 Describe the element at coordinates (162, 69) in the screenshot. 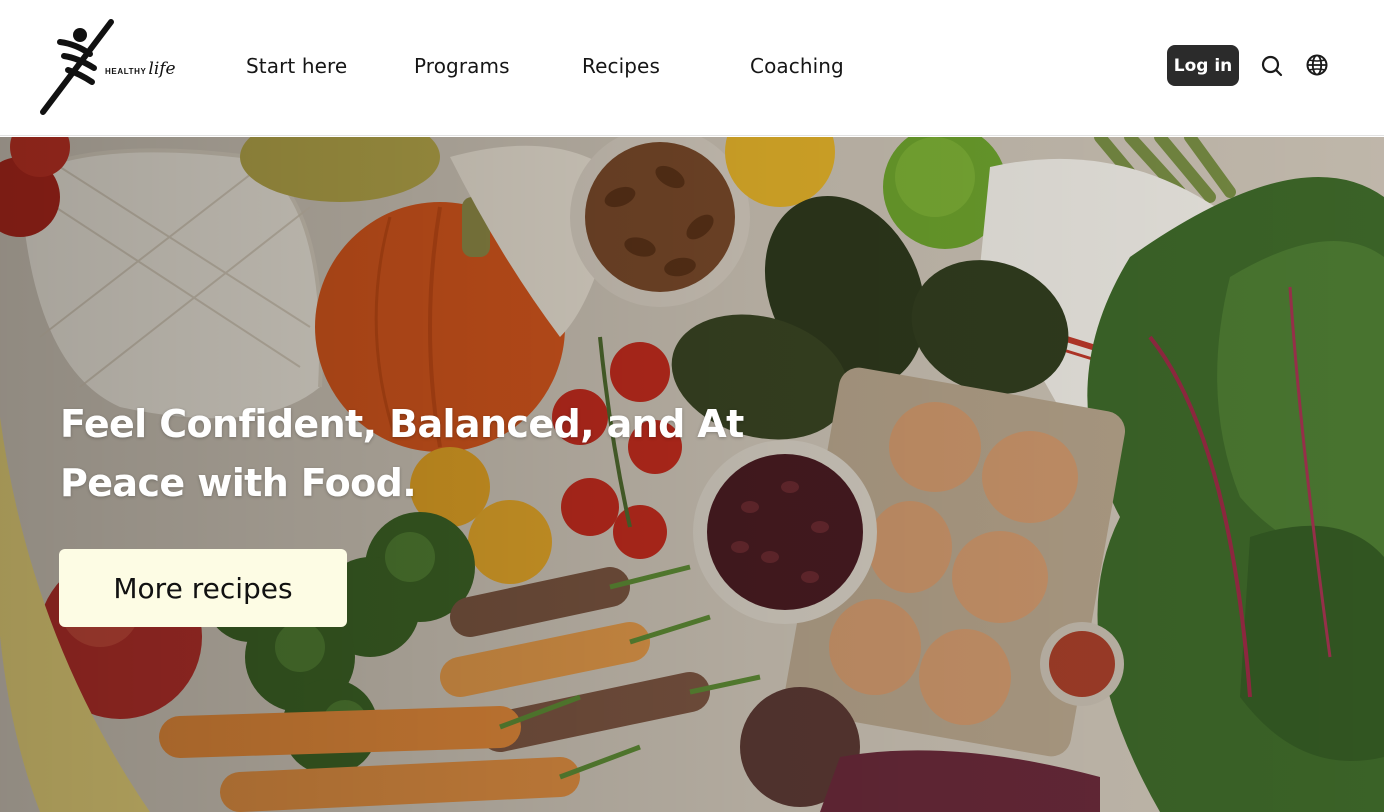

I see `brand-life: life` at that location.